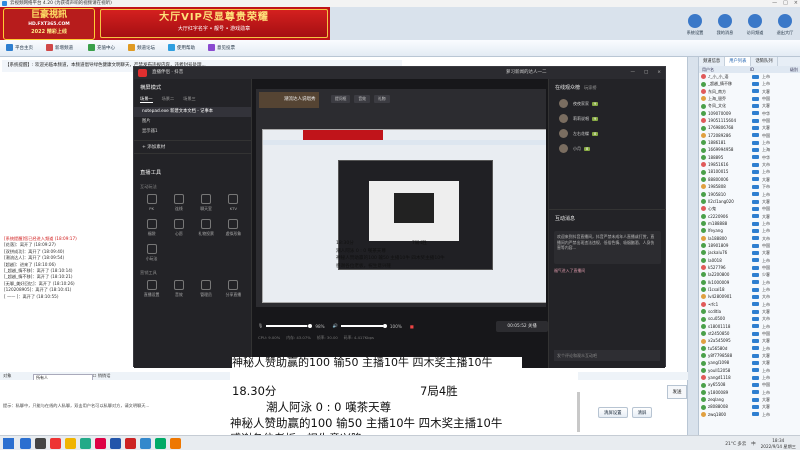 Image resolution: width=800 pixels, height=450 pixels. Describe the element at coordinates (189, 99) in the screenshot. I see `scene-tab-3: 场景三` at that location.